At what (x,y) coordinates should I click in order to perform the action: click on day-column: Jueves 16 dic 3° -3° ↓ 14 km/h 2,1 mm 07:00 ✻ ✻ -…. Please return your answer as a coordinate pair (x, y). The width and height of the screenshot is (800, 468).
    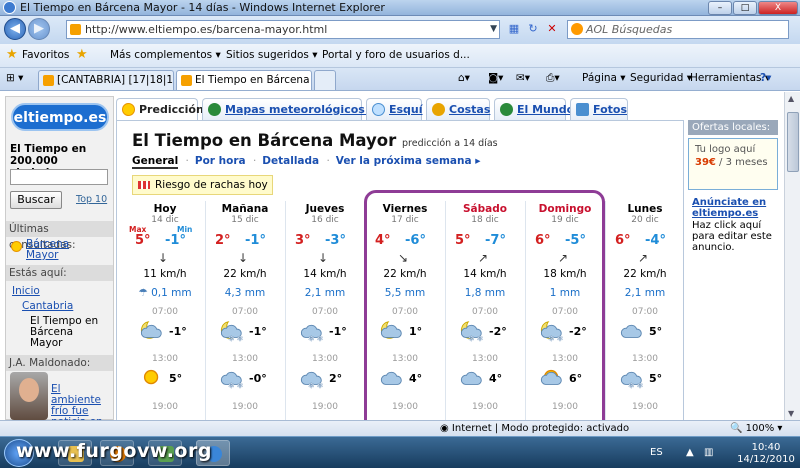
    Looking at the image, I should click on (325, 310).